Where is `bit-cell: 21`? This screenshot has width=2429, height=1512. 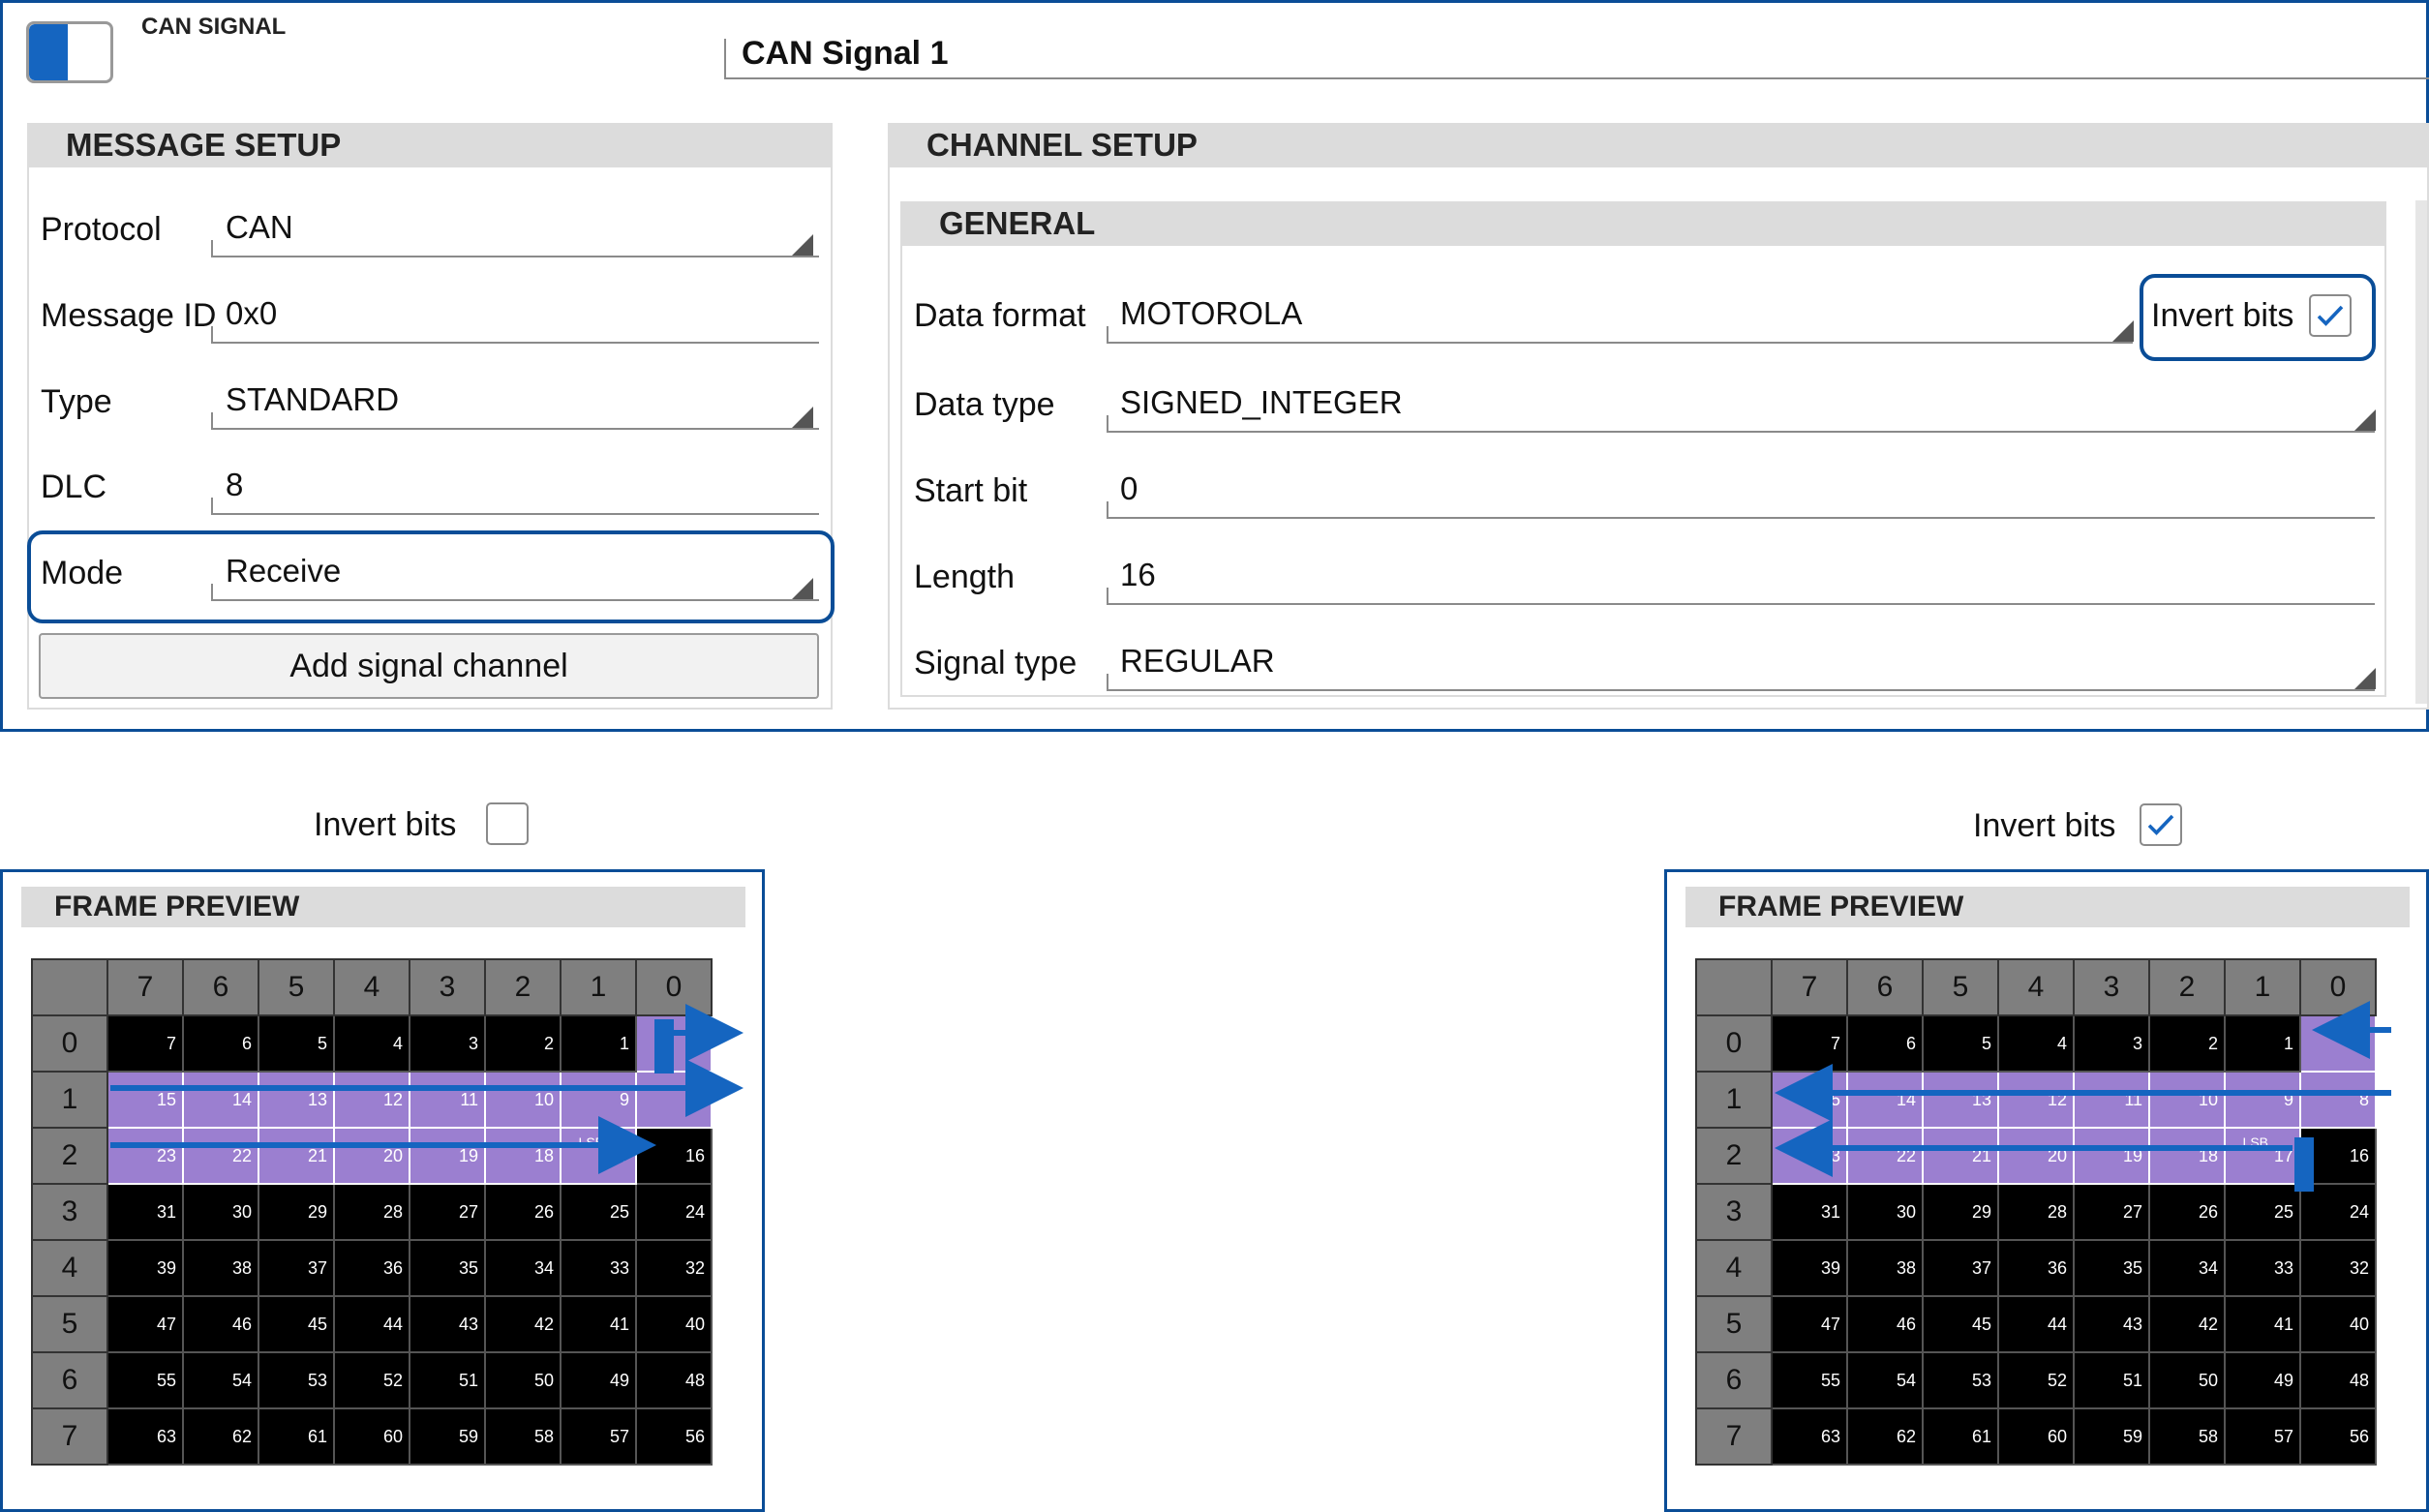
bit-cell: 21 is located at coordinates (296, 1156).